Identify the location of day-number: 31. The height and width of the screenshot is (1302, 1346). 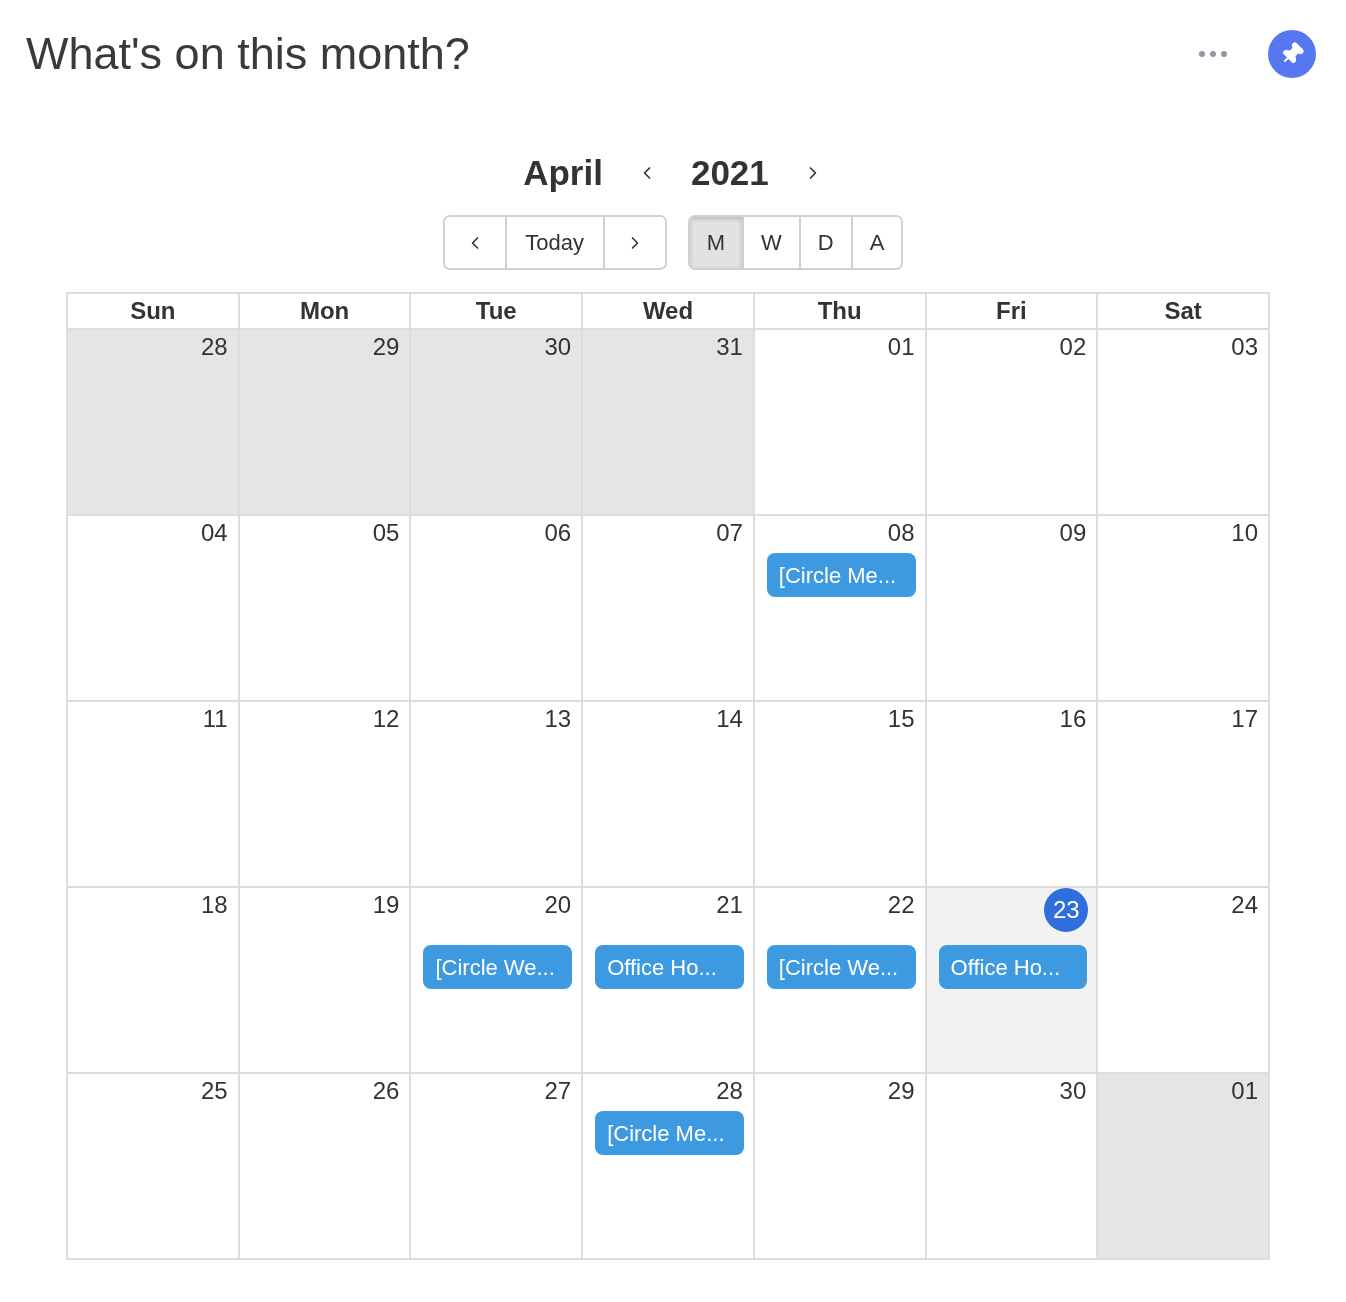
(729, 347).